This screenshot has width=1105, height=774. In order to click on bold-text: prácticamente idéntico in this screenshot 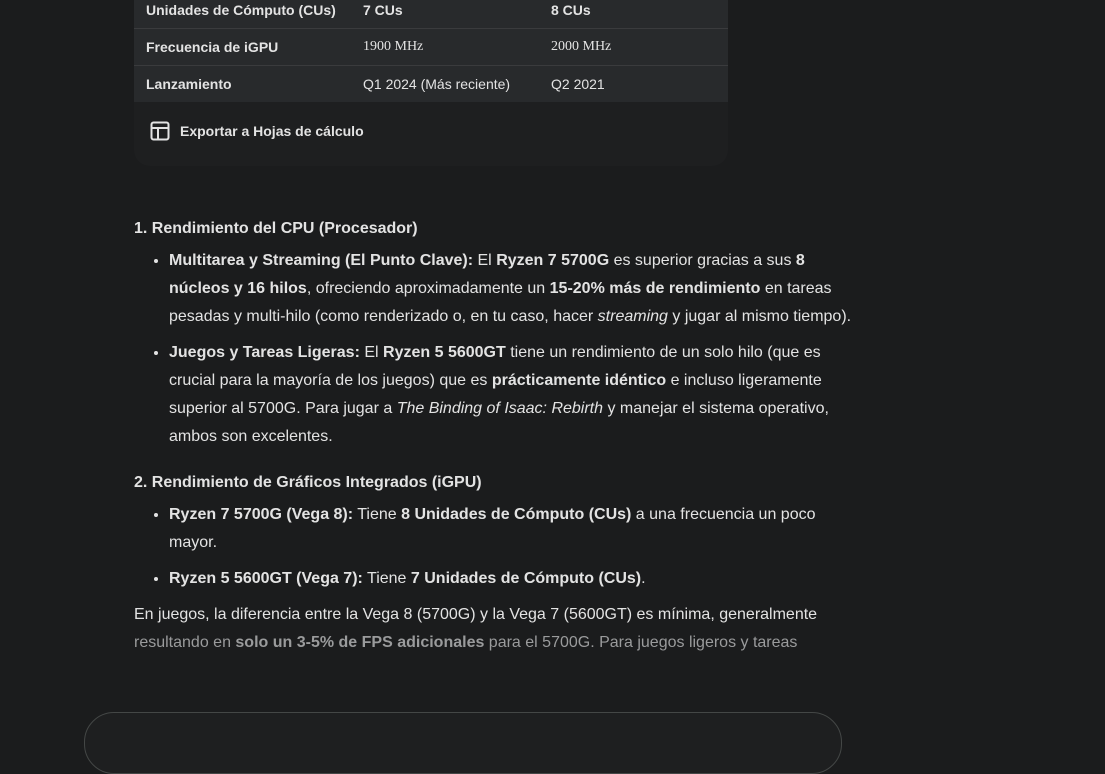, I will do `click(579, 380)`.